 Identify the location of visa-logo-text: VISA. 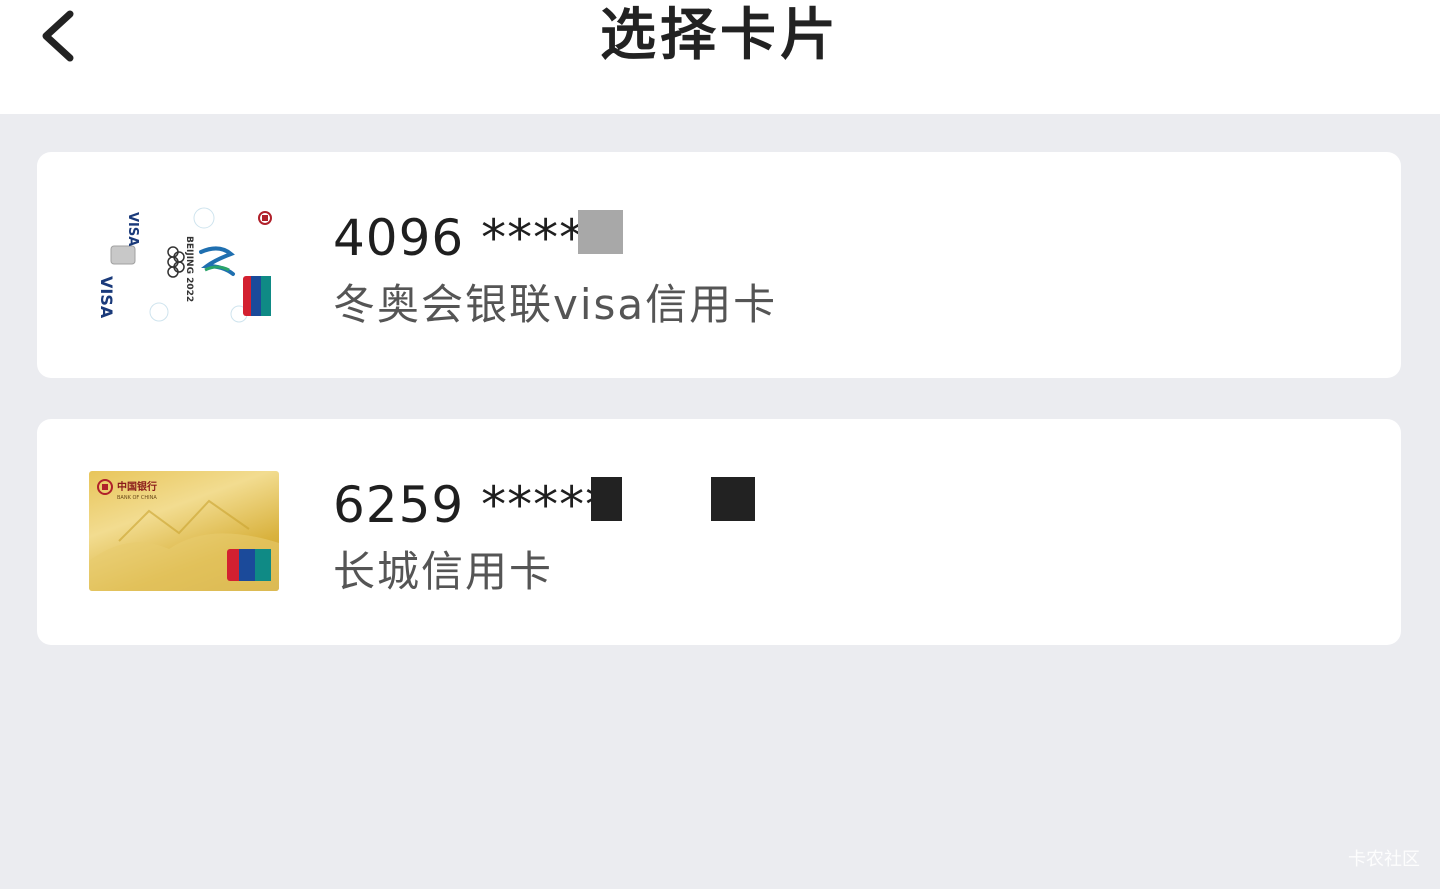
(132, 229).